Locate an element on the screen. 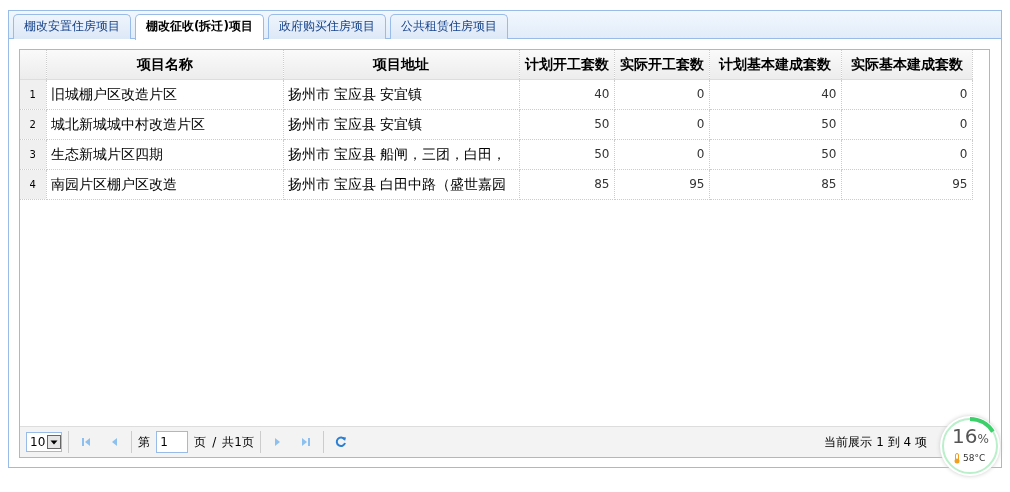 This screenshot has width=1010, height=492. tab: 公共租赁住房项目 is located at coordinates (448, 26).